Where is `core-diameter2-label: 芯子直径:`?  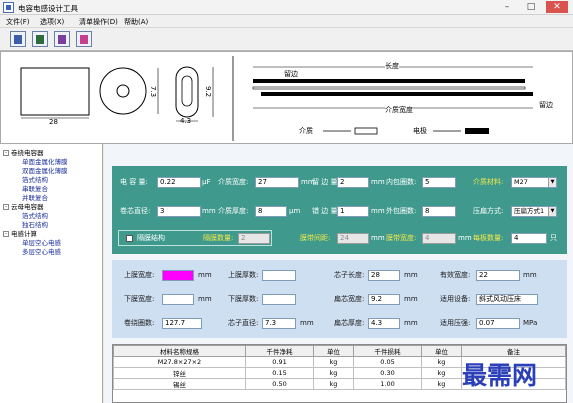
core-diameter2-label: 芯子直径: is located at coordinates (243, 323).